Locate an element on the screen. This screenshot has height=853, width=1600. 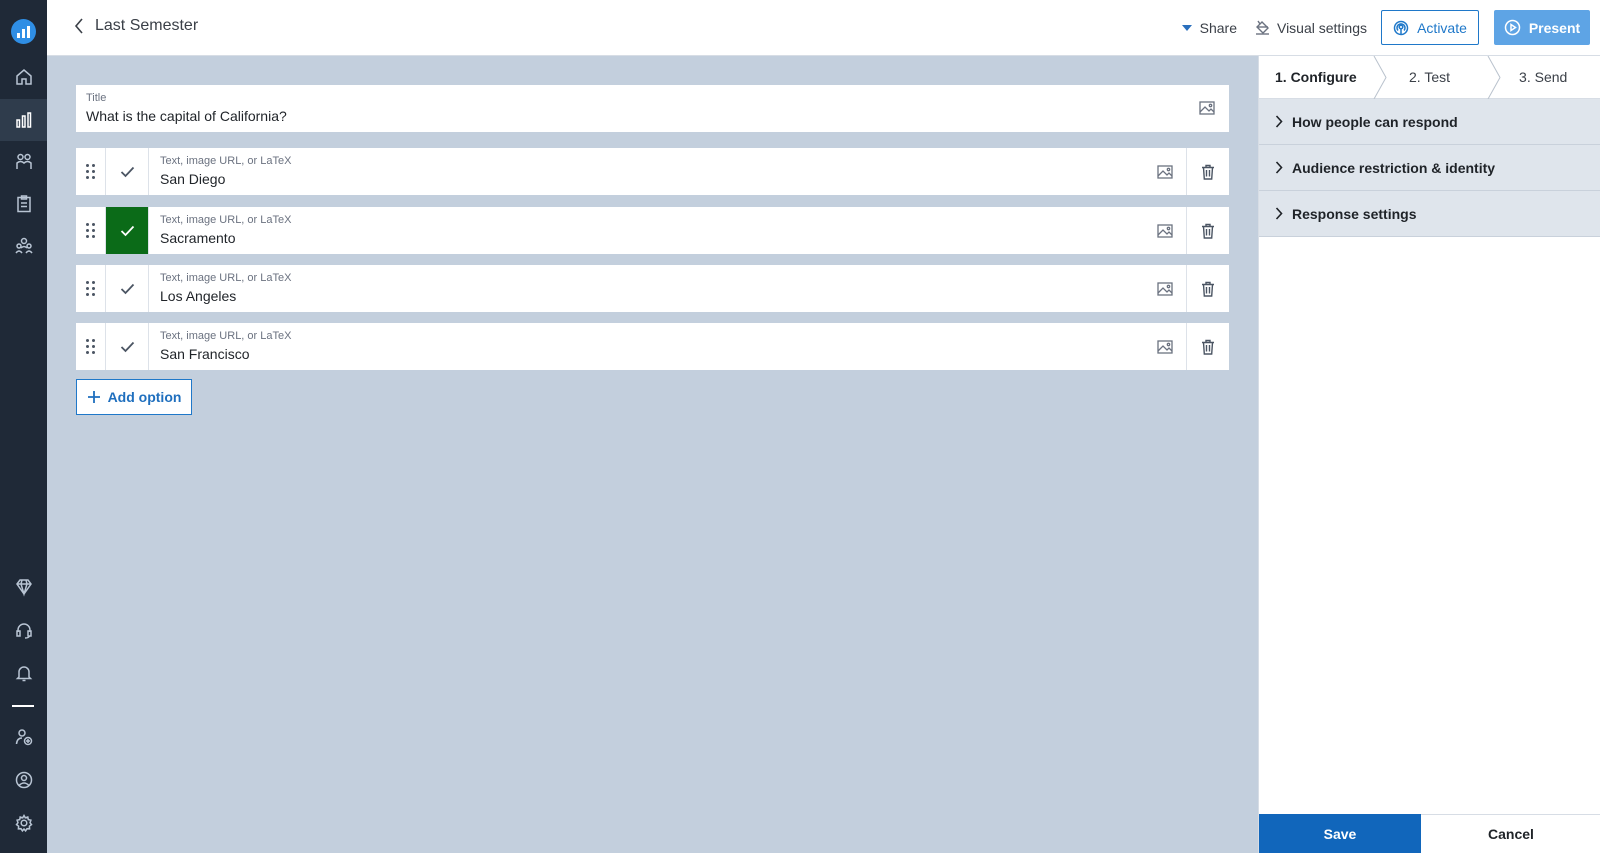
cancel-button: Cancel is located at coordinates (1510, 833).